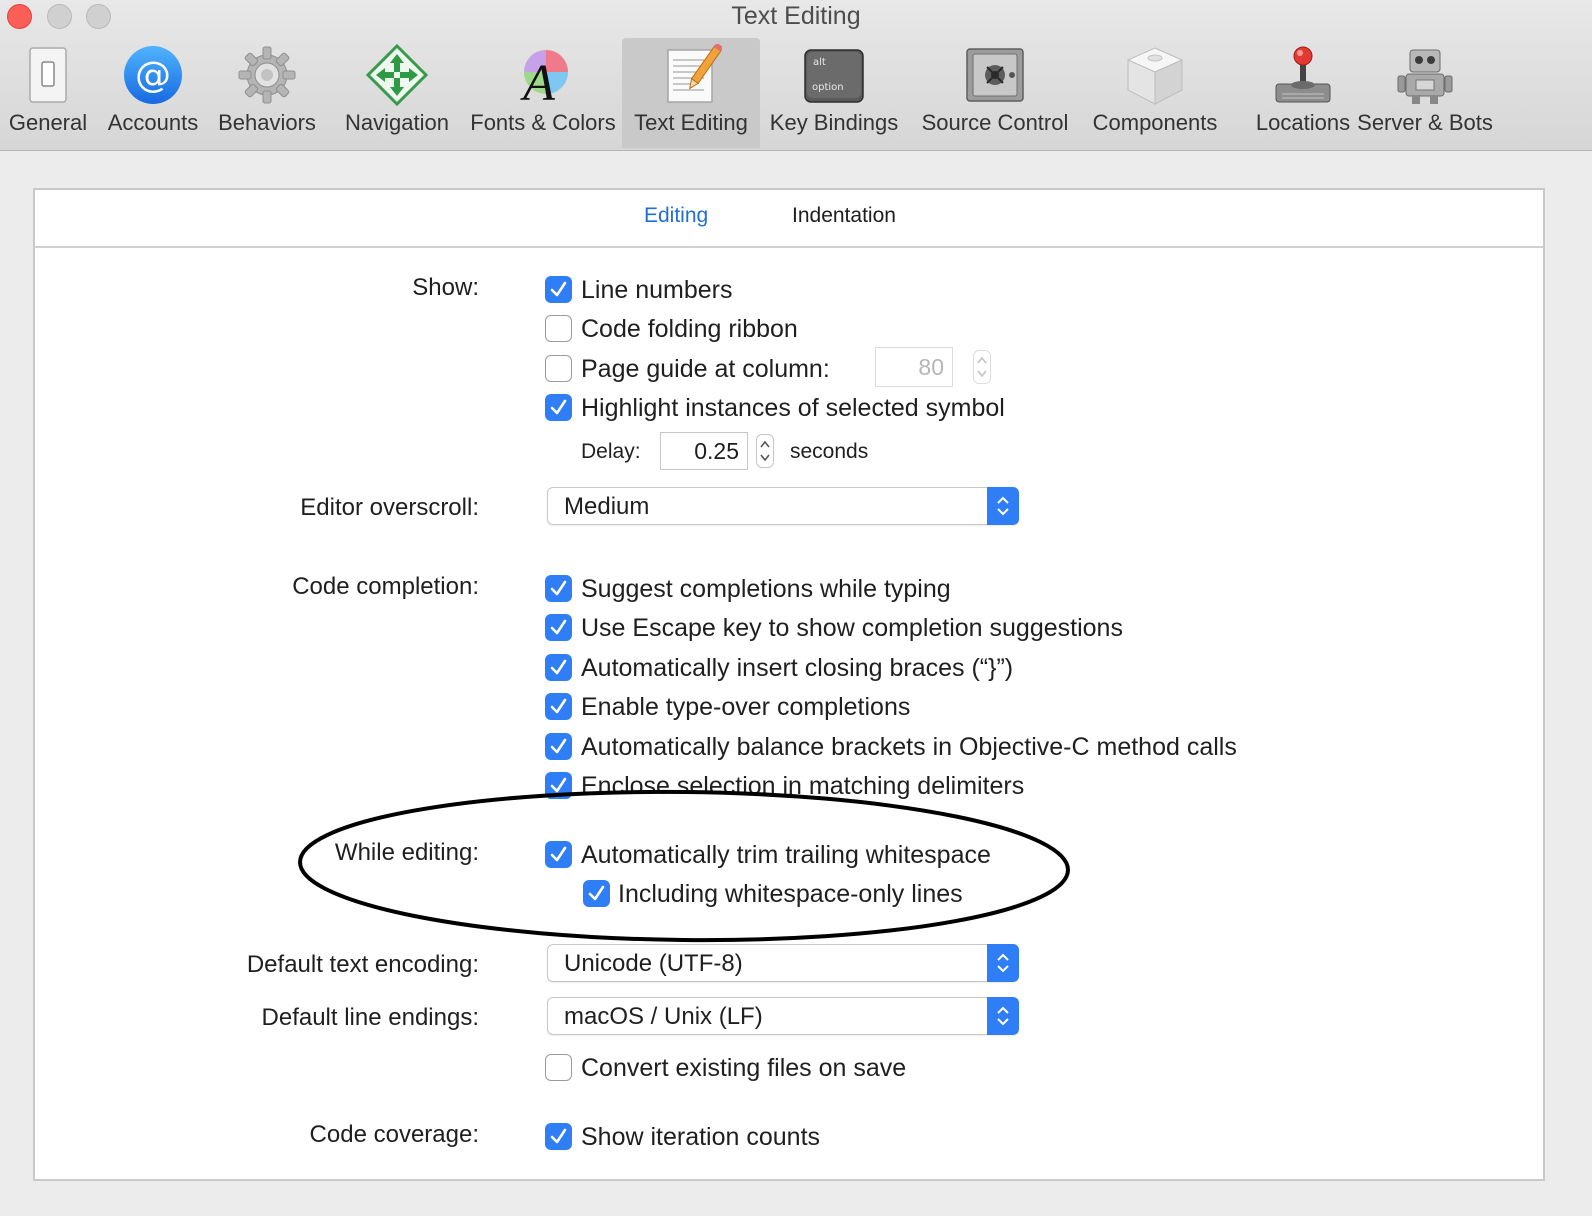  What do you see at coordinates (397, 75) in the screenshot?
I see `move-arrows-icon` at bounding box center [397, 75].